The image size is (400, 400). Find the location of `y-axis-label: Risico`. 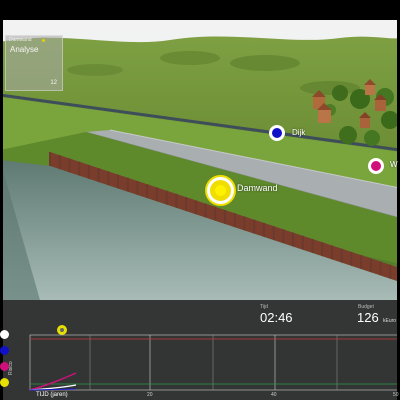

y-axis-label: Risico is located at coordinates (11, 368).